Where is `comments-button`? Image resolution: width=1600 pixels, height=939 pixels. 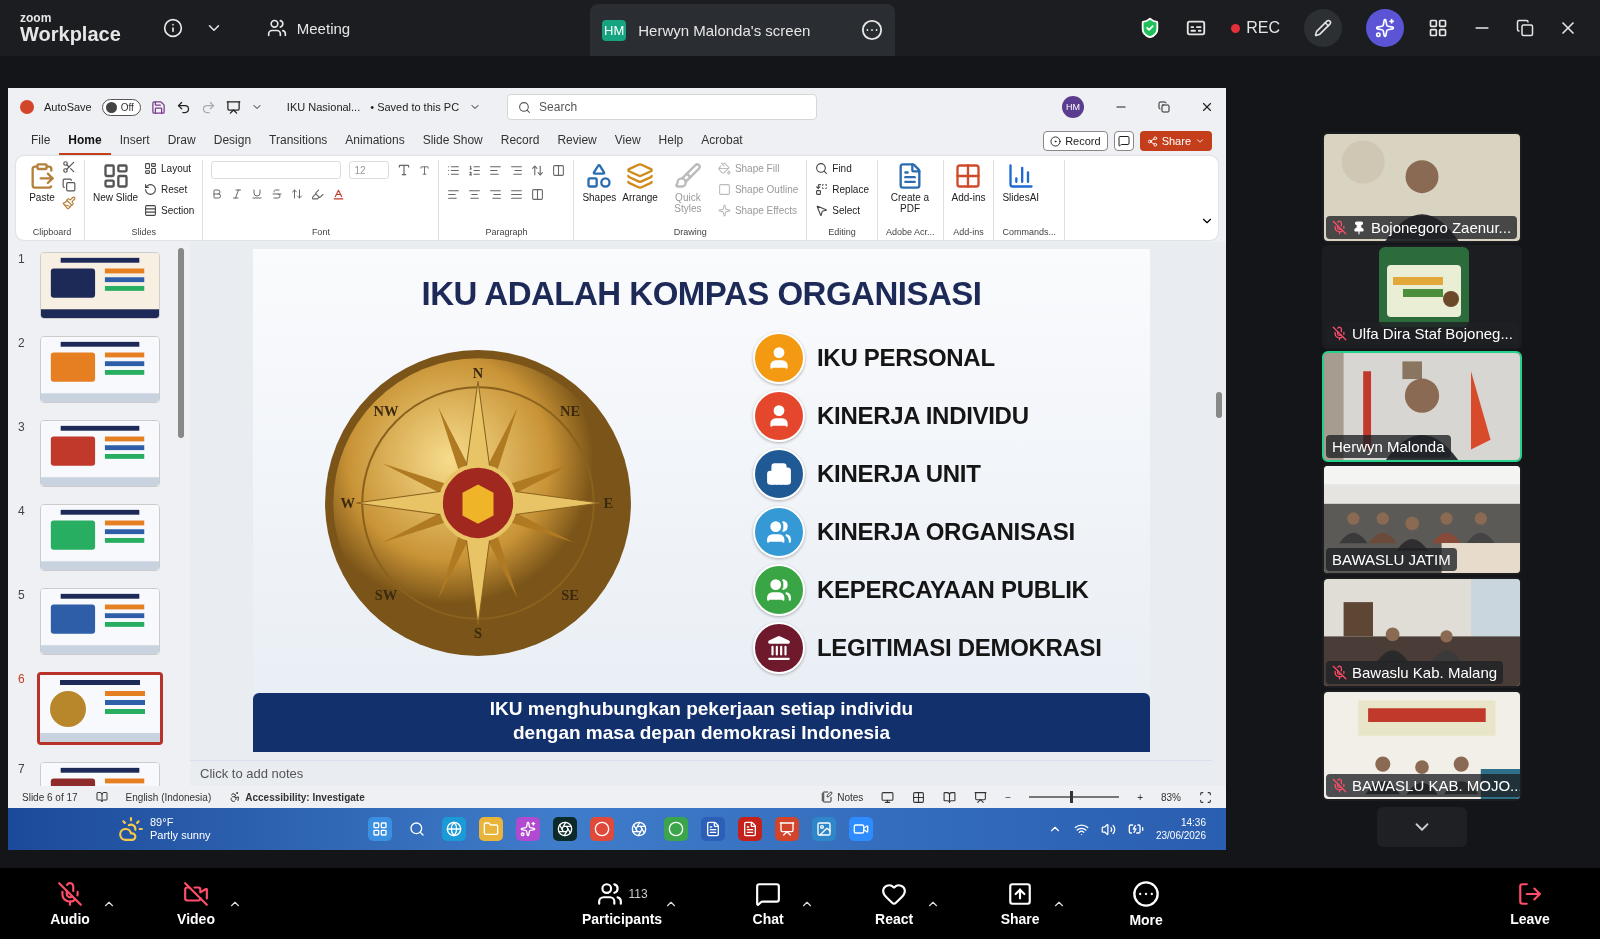
comments-button is located at coordinates (1123, 141).